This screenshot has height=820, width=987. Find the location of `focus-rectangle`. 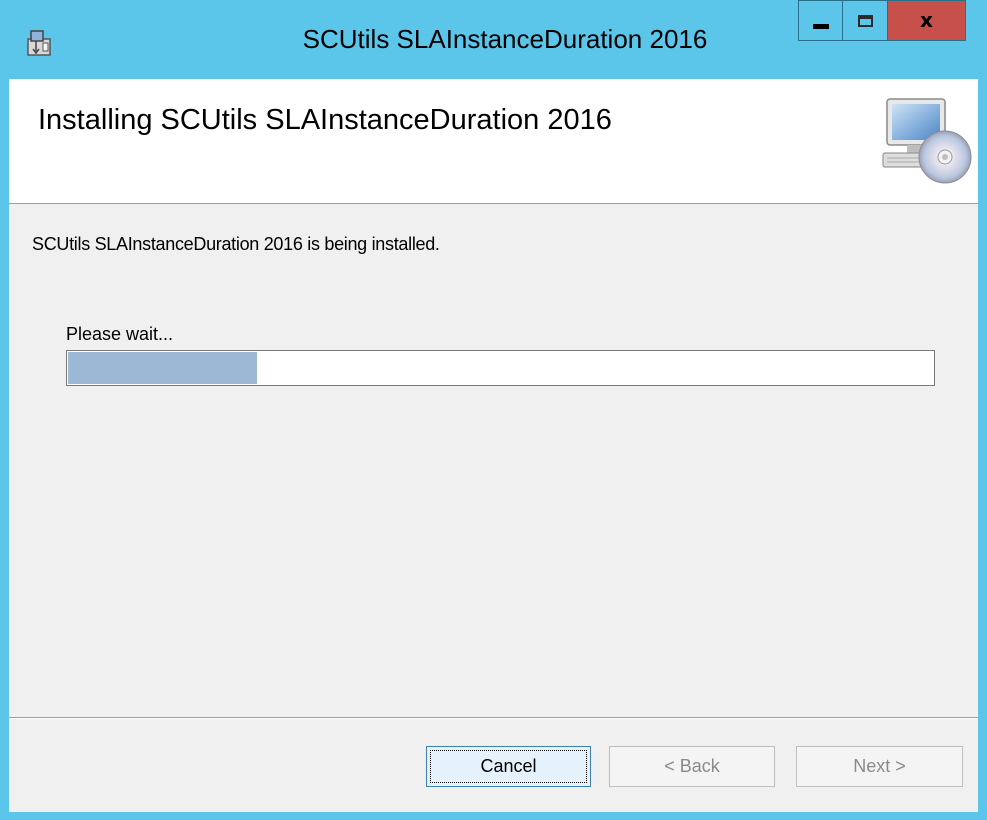

focus-rectangle is located at coordinates (508, 766).